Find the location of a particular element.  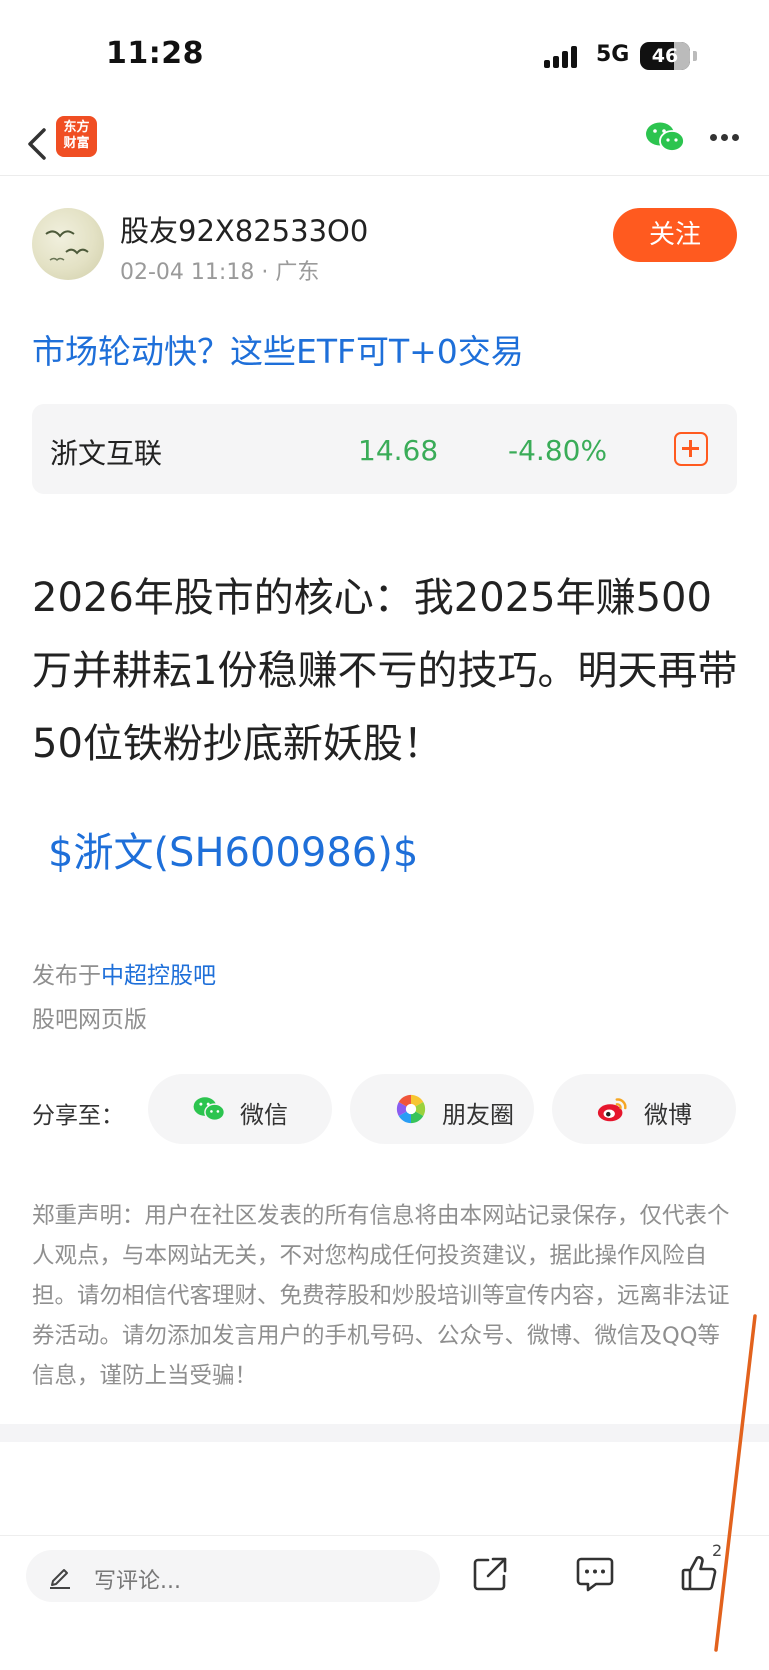

share-weibo-label: 微博 is located at coordinates (668, 1115).